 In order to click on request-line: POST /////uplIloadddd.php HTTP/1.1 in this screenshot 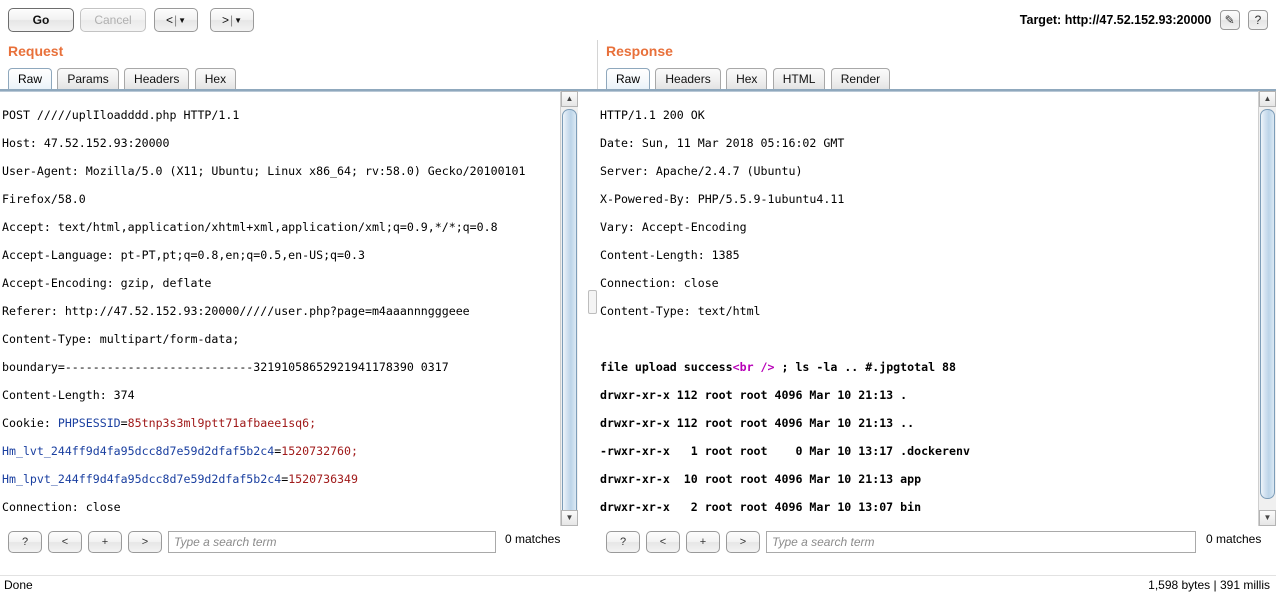, I will do `click(121, 115)`.